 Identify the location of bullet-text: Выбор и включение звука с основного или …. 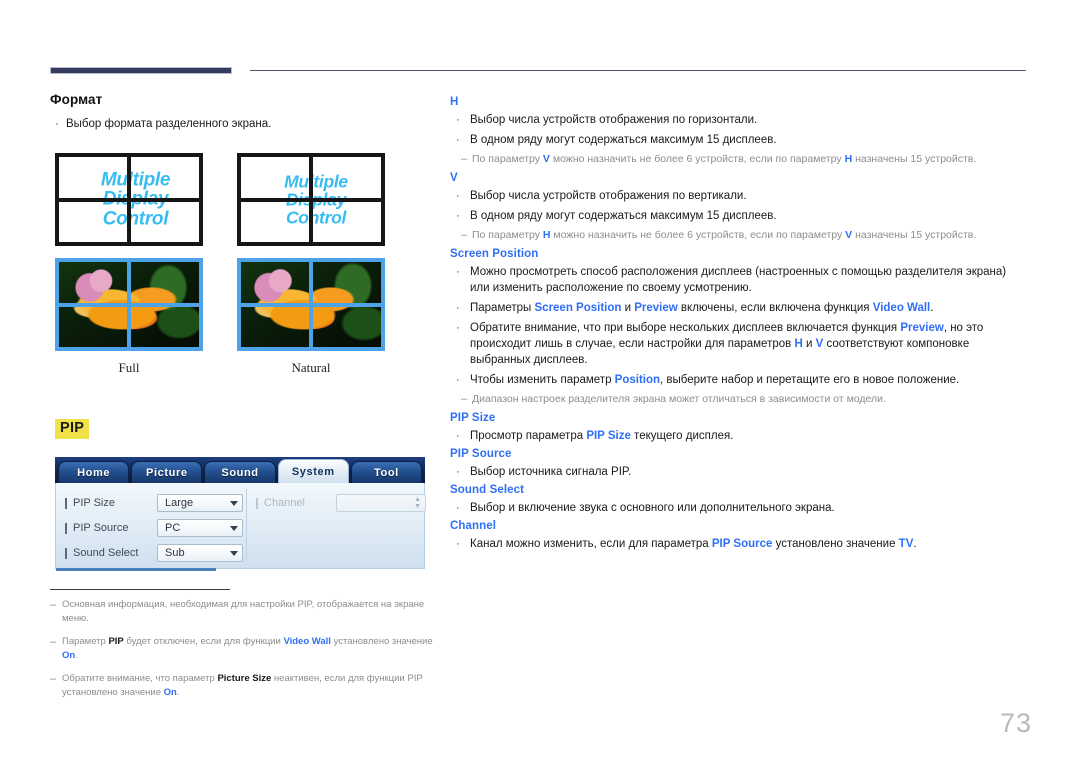
(749, 508).